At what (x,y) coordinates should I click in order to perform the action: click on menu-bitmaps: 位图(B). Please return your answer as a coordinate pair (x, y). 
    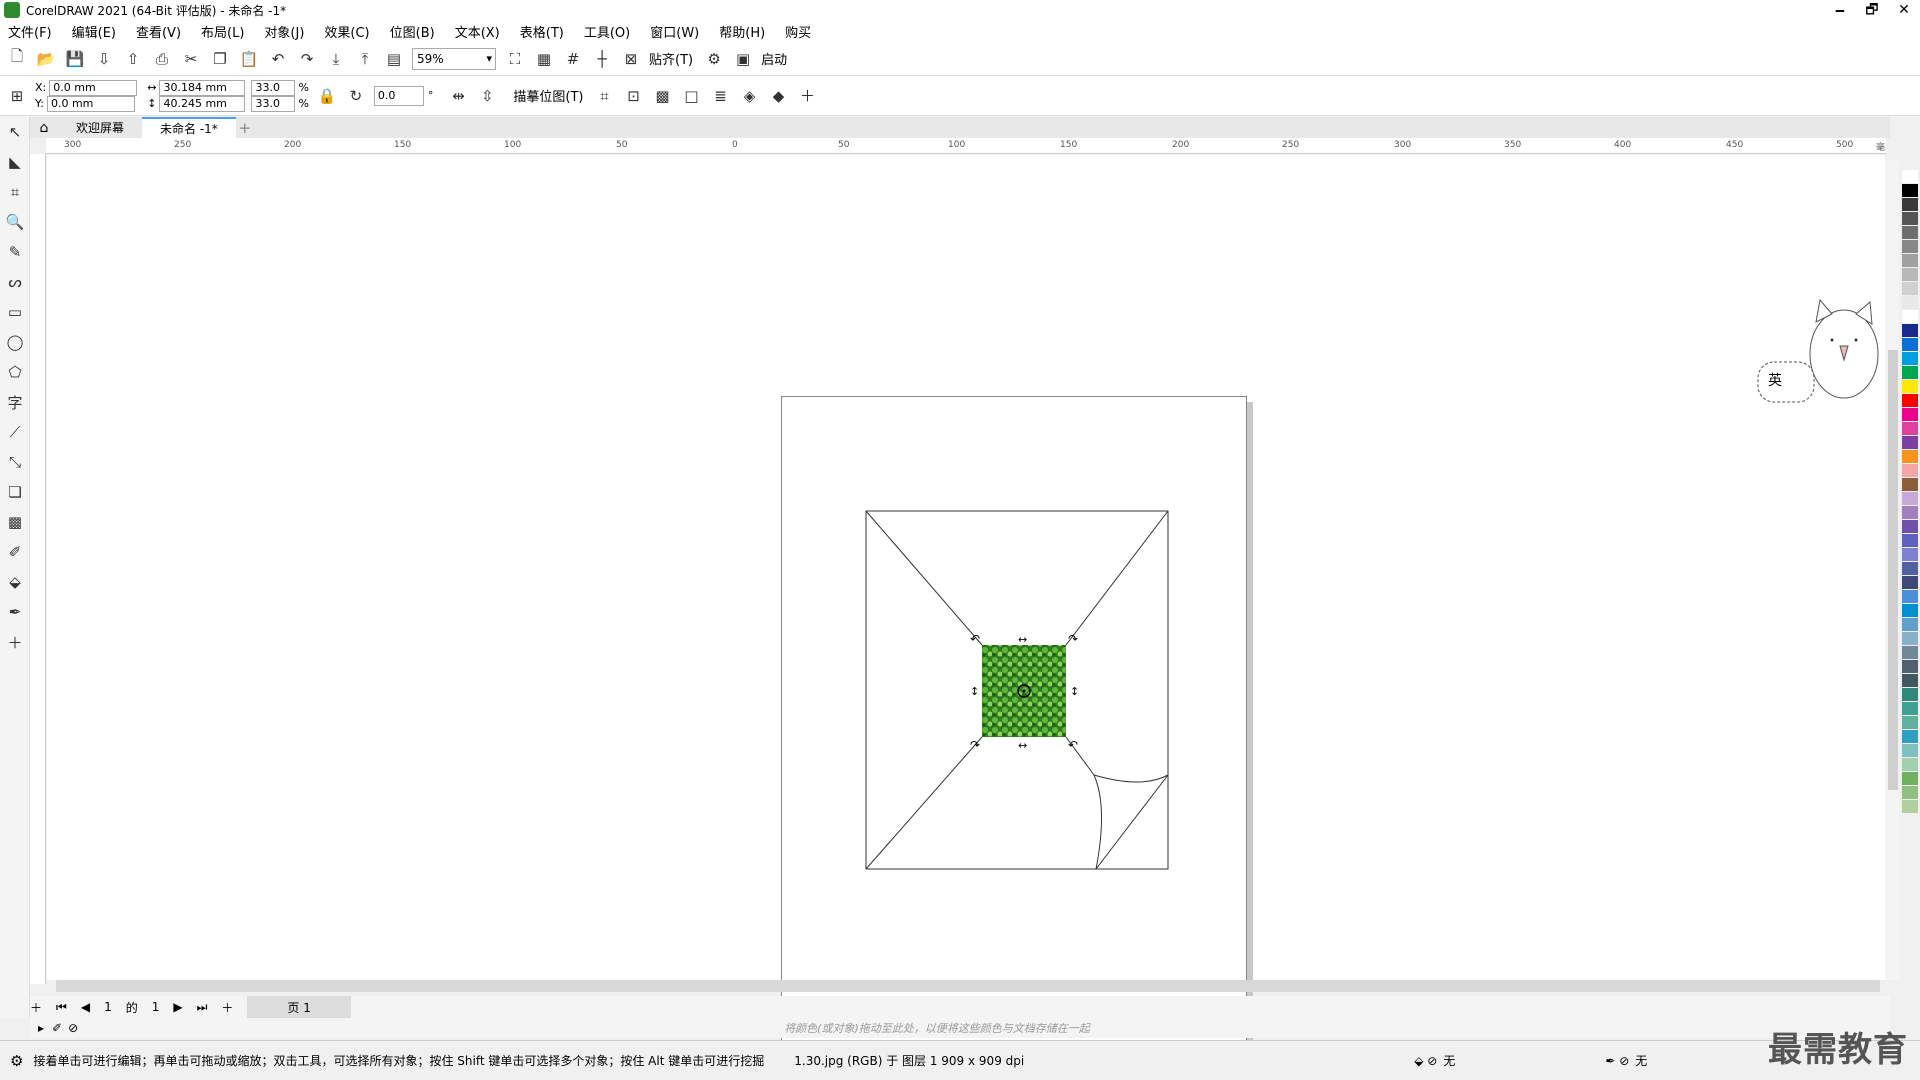
    Looking at the image, I should click on (412, 31).